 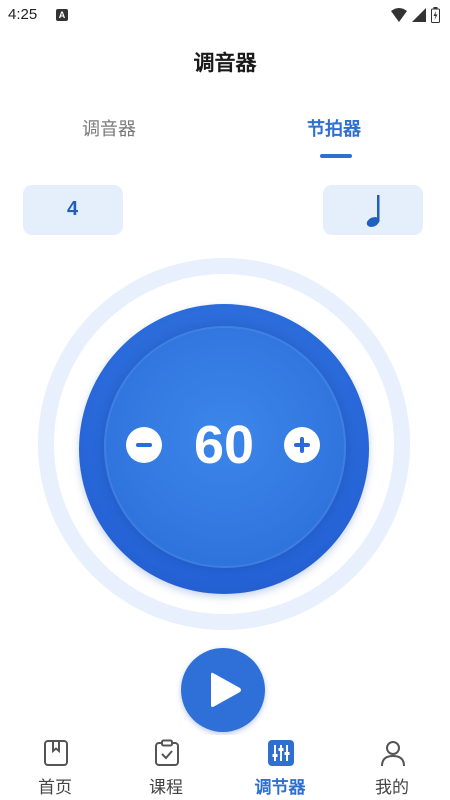 I want to click on clipboard-check-icon, so click(x=167, y=752).